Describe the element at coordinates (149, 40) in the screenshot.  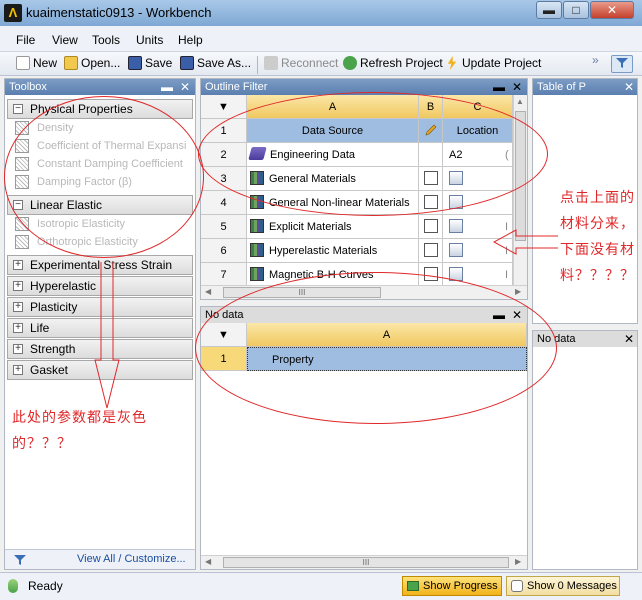
I see `menu-units: Units` at that location.